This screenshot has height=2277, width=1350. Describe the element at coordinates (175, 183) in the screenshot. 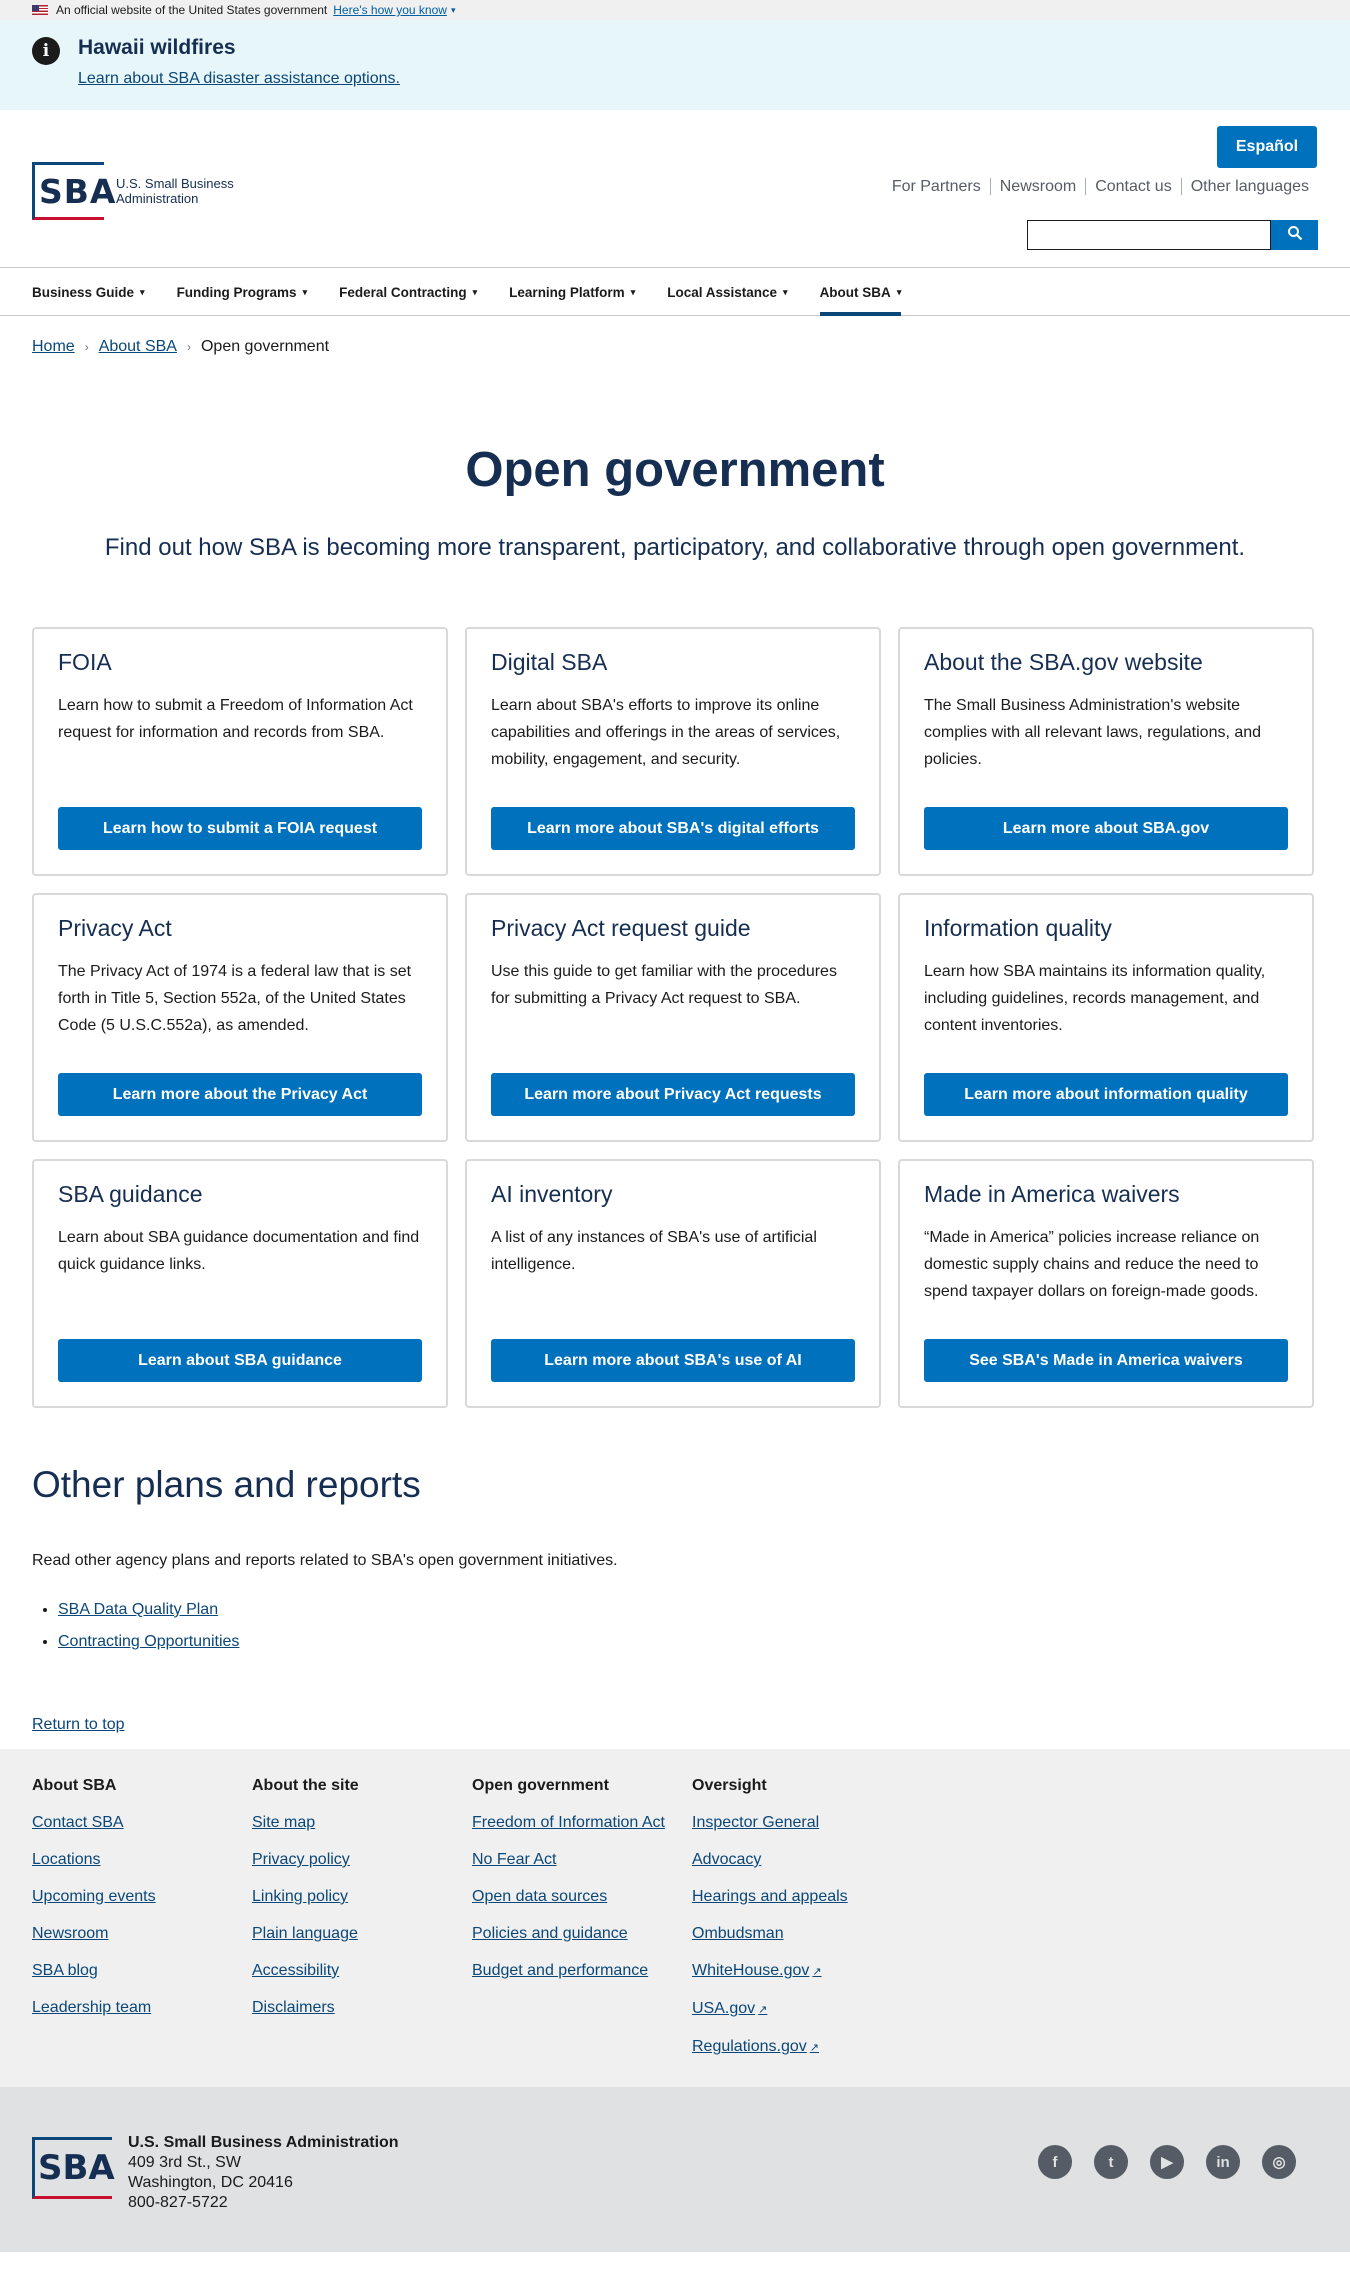

I see `logo-line-1: U.S. Small Business` at that location.